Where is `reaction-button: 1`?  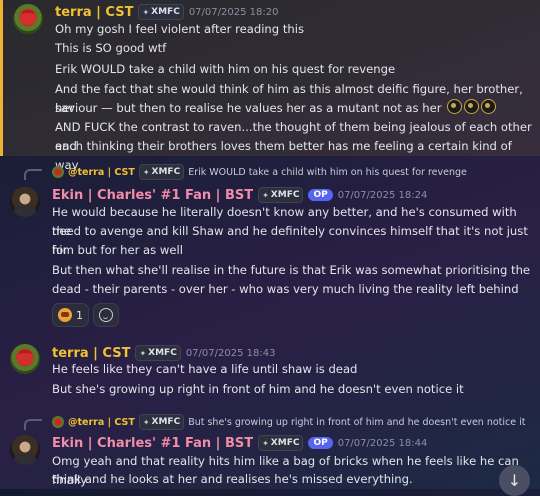 reaction-button: 1 is located at coordinates (70, 315).